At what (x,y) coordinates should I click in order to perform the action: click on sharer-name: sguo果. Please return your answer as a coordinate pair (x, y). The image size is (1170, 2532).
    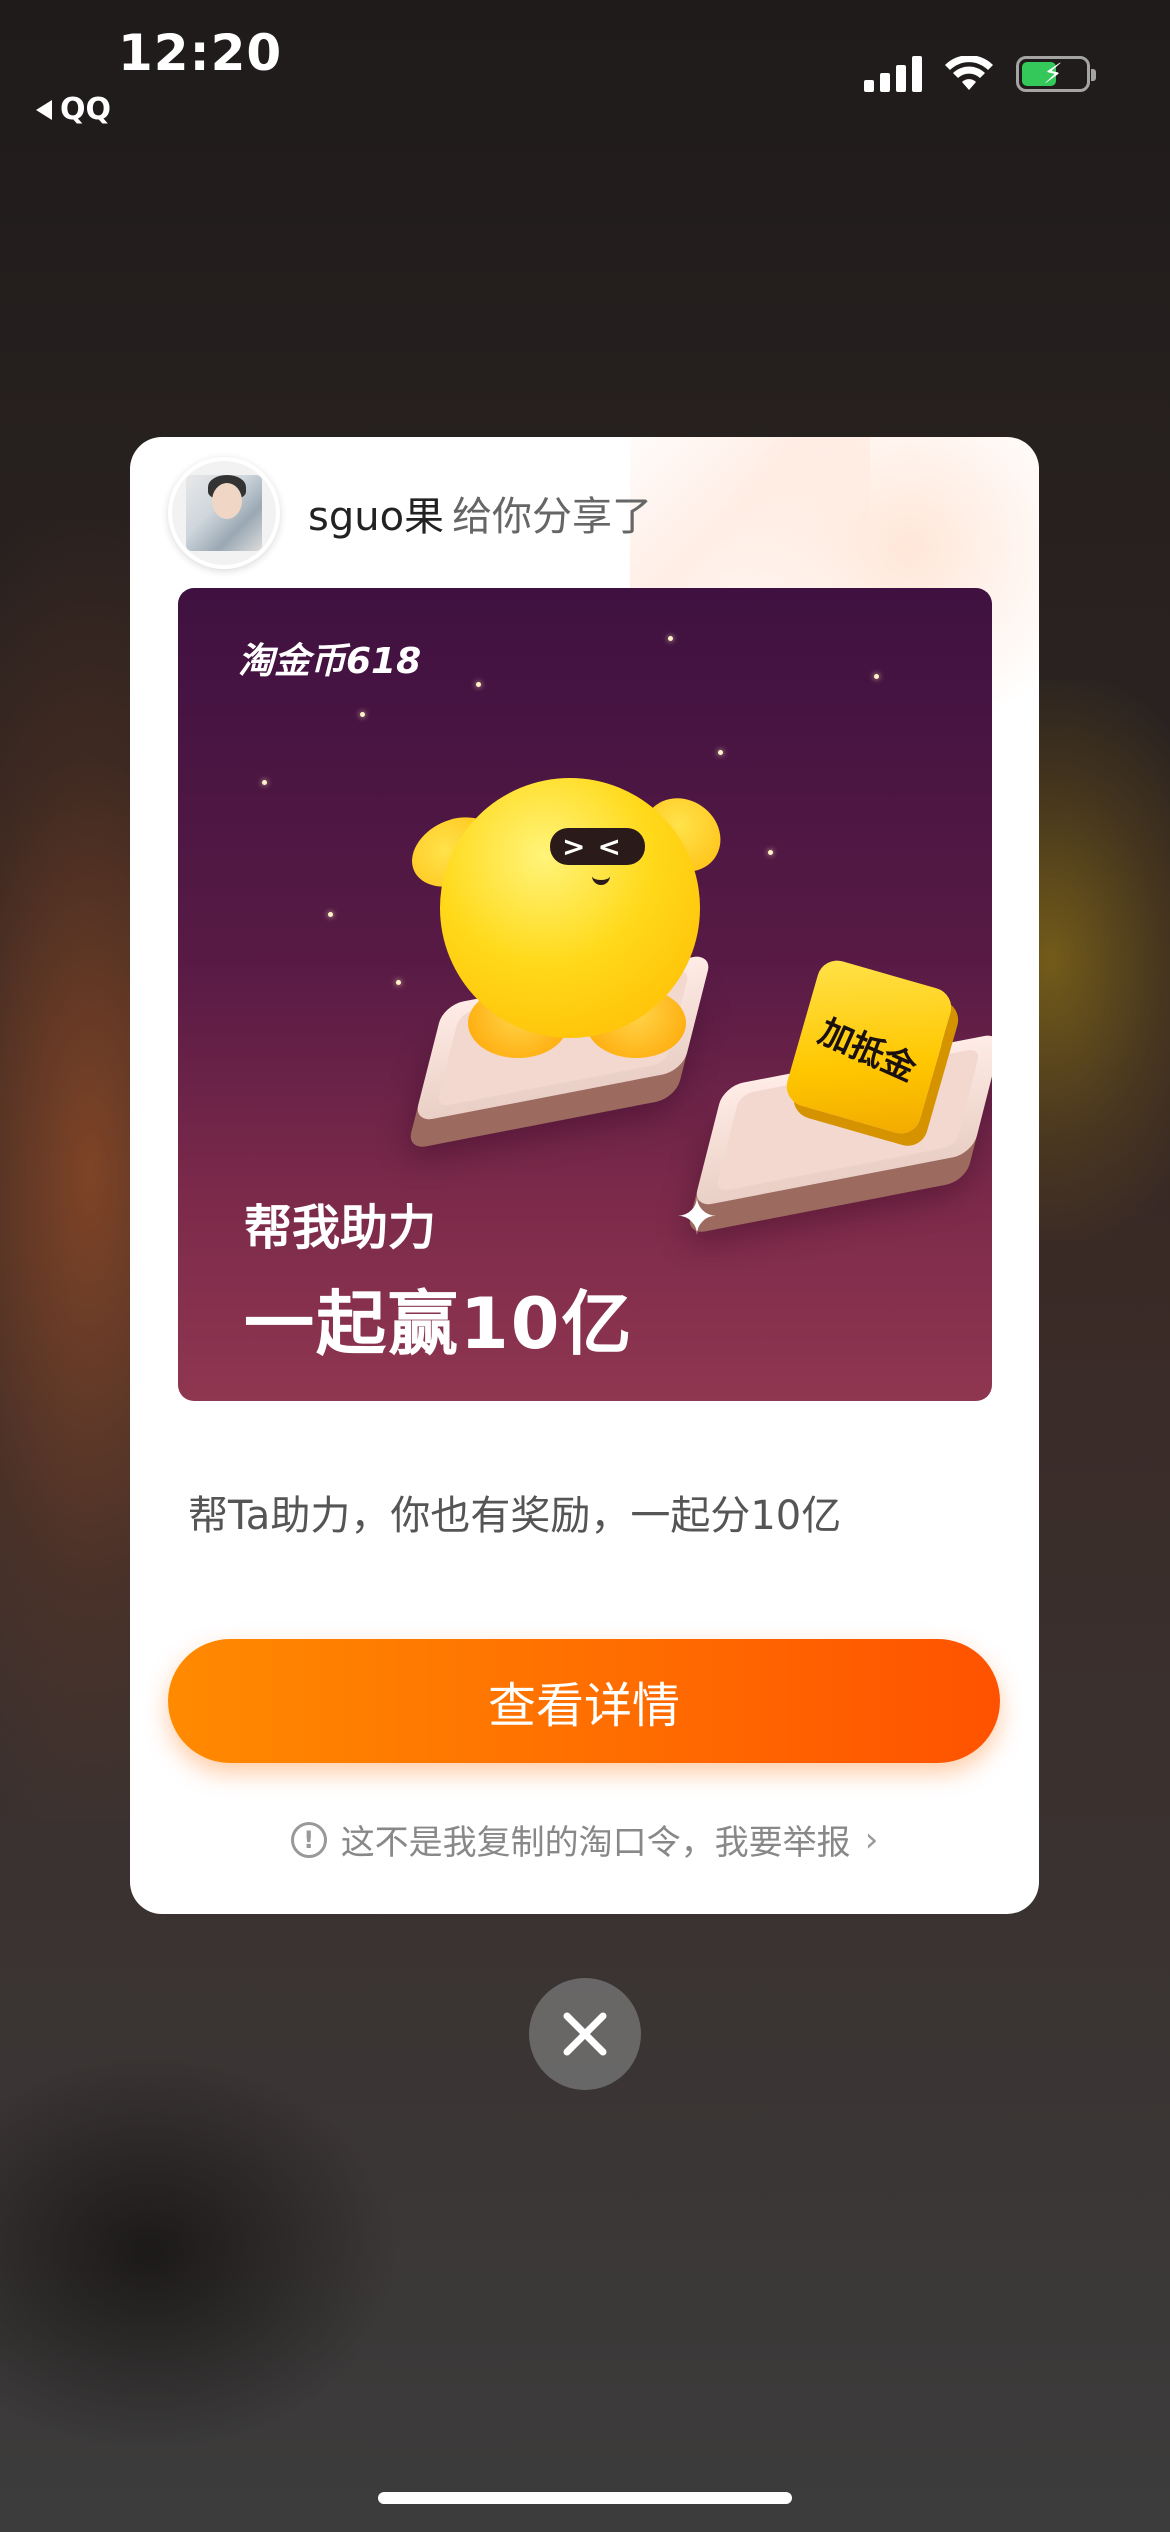
    Looking at the image, I should click on (376, 517).